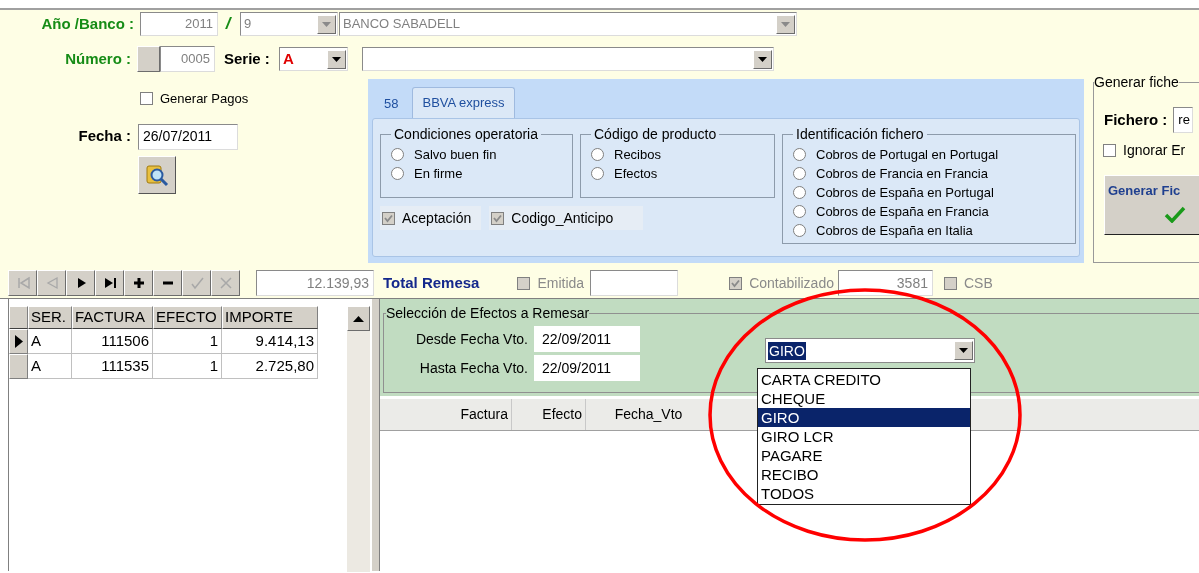 The width and height of the screenshot is (1199, 573). Describe the element at coordinates (634, 283) in the screenshot. I see `emitida-field` at that location.